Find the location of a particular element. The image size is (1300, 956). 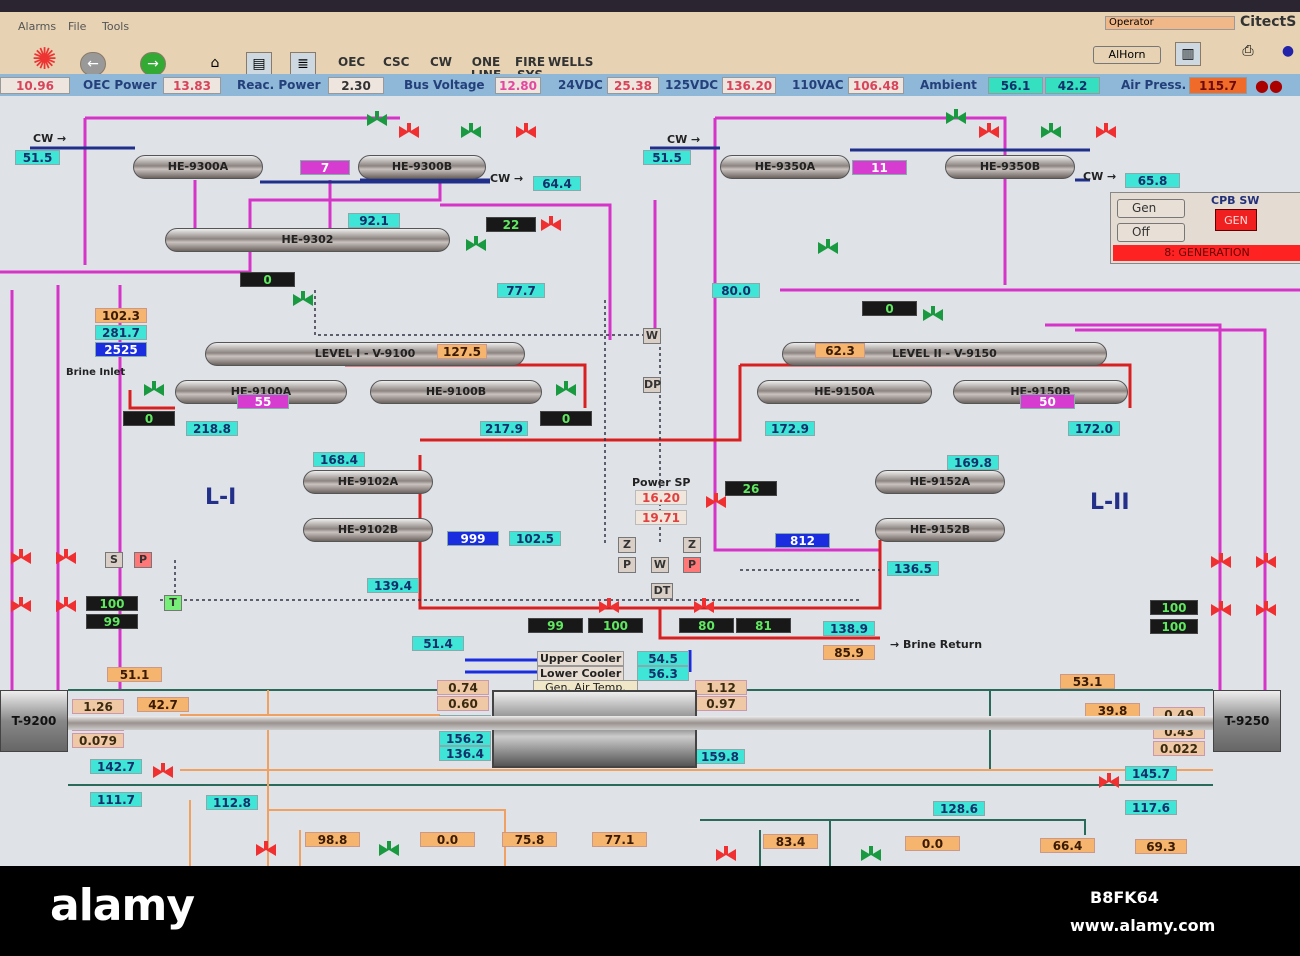

heat-exchanger: HE-9102A is located at coordinates (368, 482).